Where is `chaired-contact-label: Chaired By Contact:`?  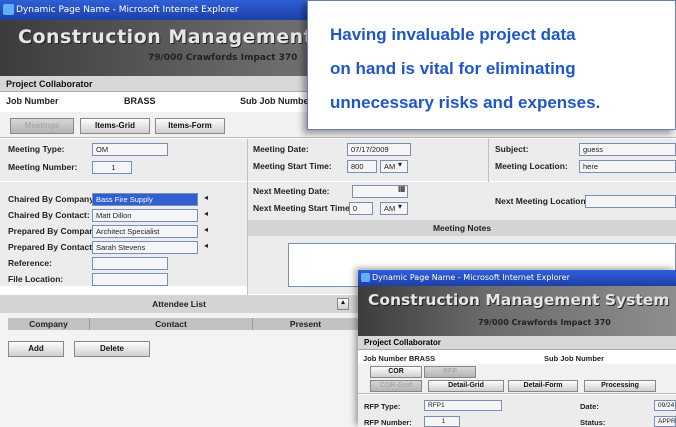
chaired-contact-label: Chaired By Contact: is located at coordinates (49, 215).